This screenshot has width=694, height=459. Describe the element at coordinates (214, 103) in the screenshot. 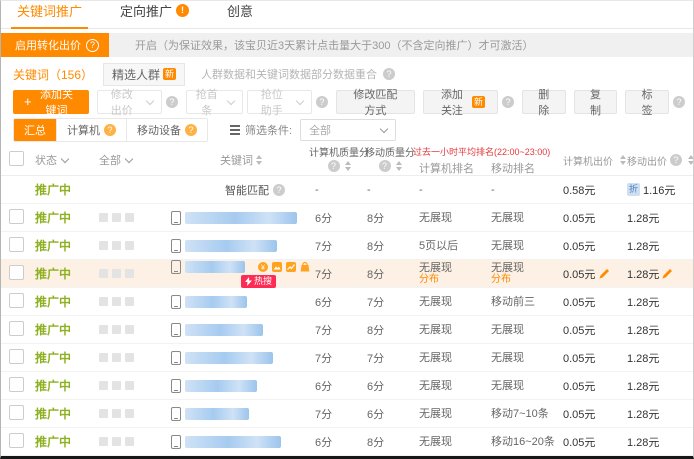

I see `grab-top-dropdown: 抢首条` at that location.